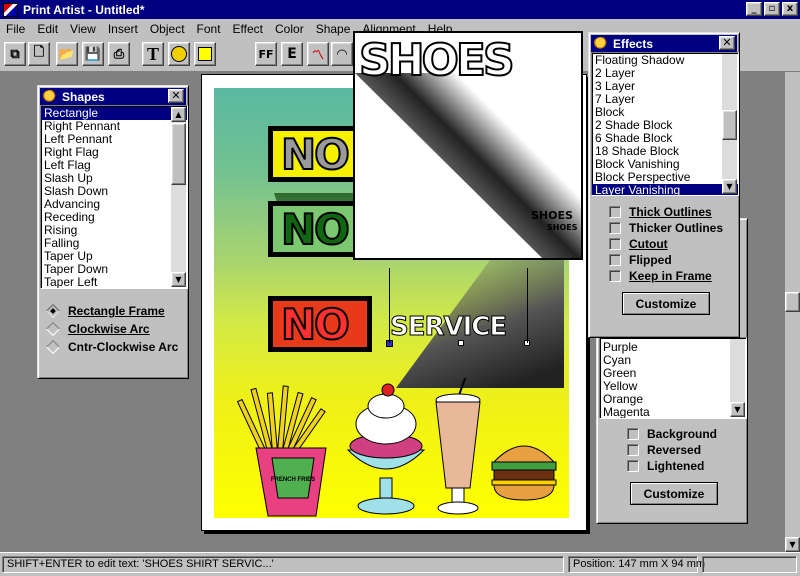 The width and height of the screenshot is (800, 576). Describe the element at coordinates (772, 9) in the screenshot. I see `maximize-button: ▫` at that location.